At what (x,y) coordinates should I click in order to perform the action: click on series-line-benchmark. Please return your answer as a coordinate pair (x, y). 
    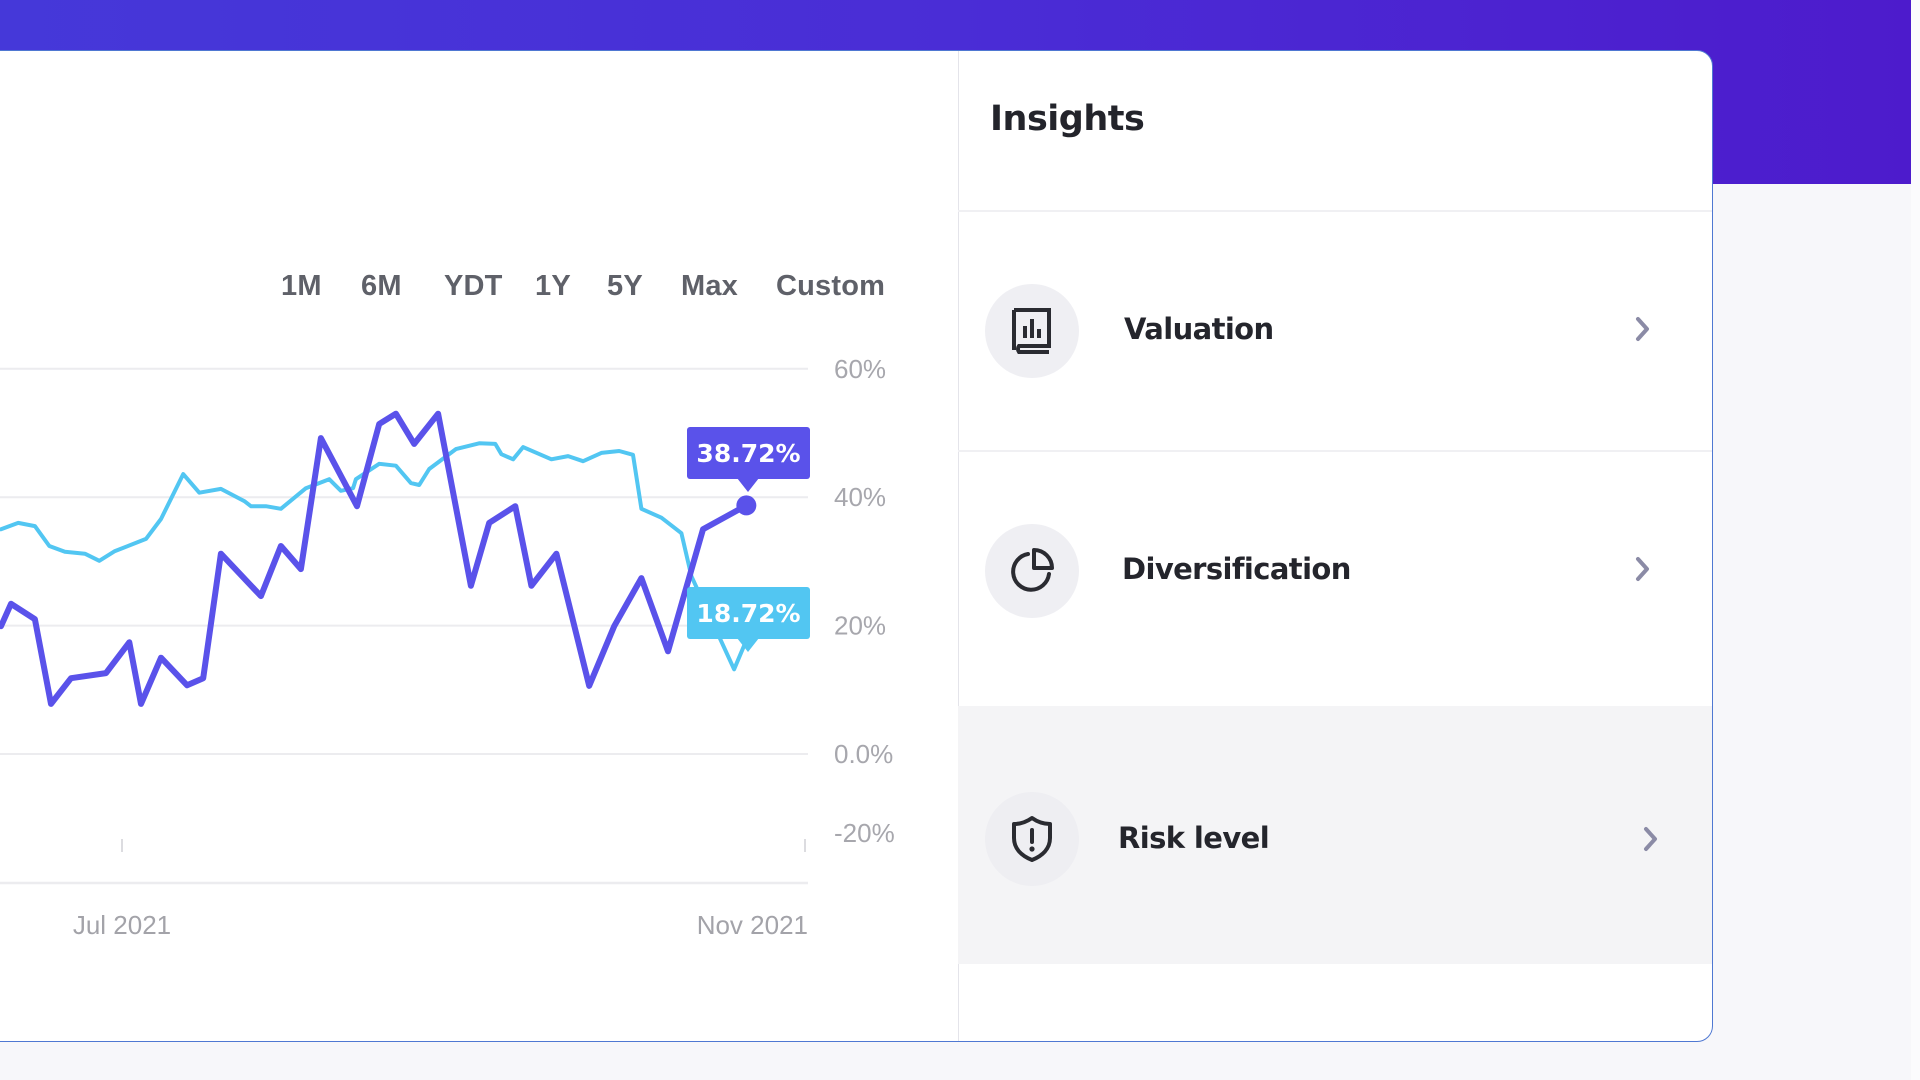
    Looking at the image, I should click on (376, 556).